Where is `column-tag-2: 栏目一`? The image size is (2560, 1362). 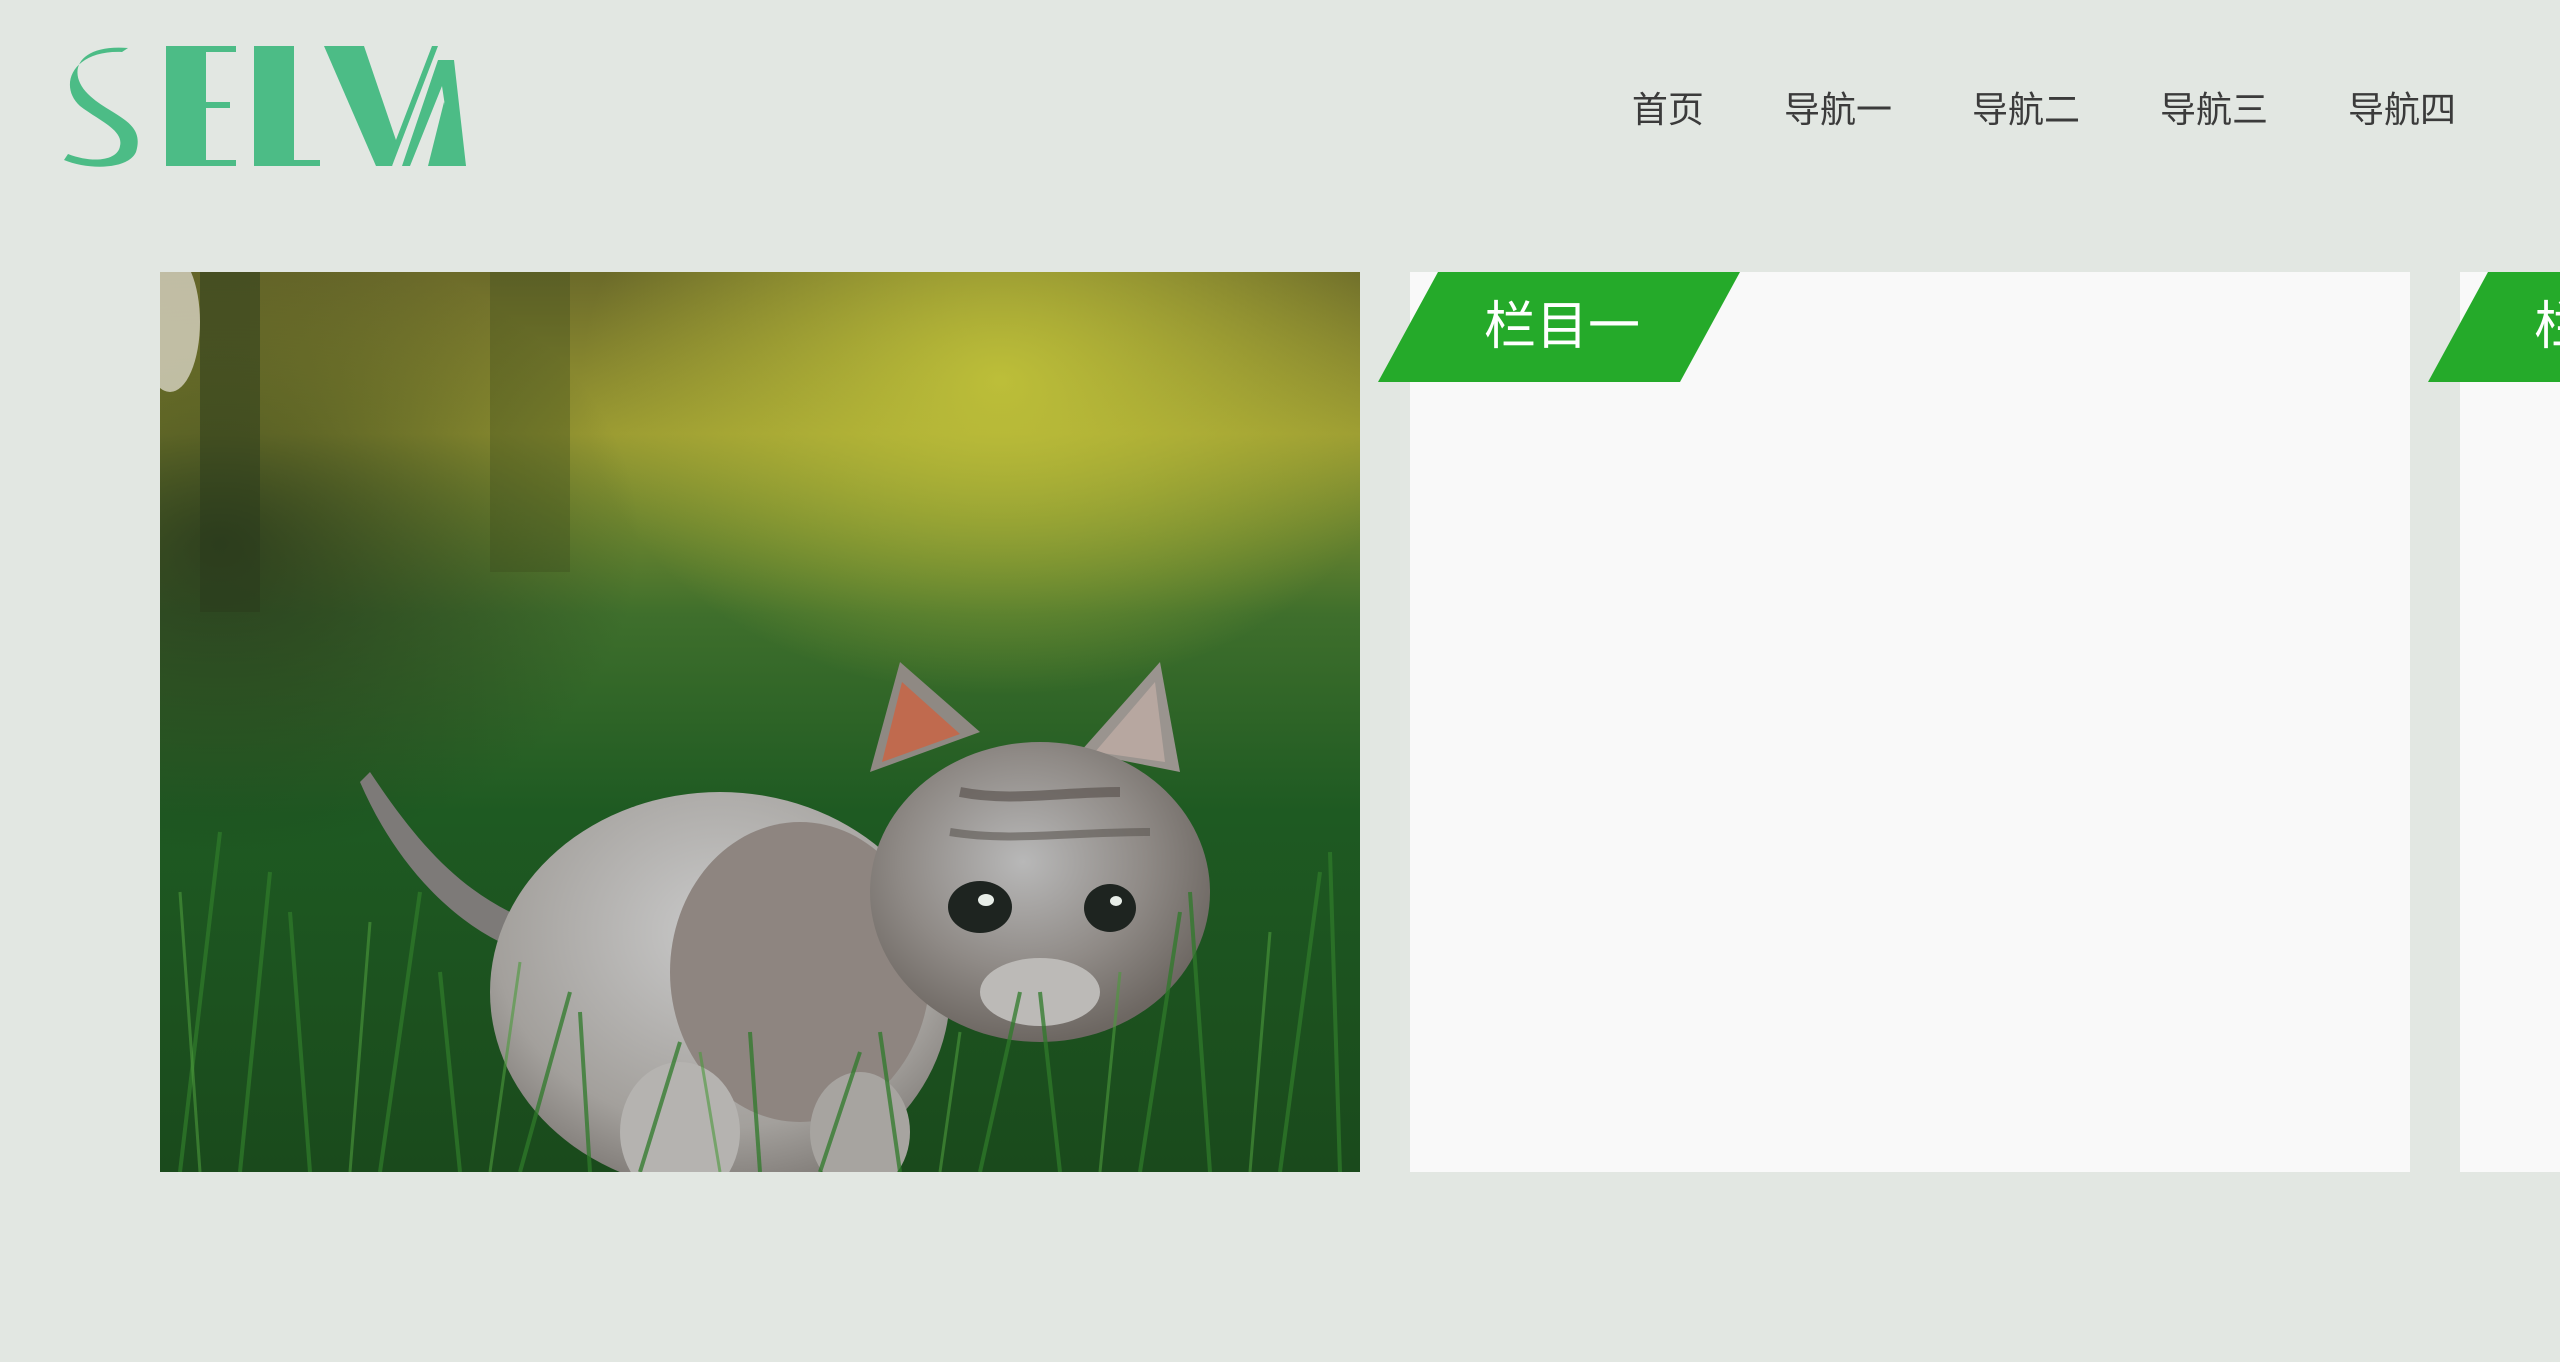 column-tag-2: 栏目一 is located at coordinates (2494, 327).